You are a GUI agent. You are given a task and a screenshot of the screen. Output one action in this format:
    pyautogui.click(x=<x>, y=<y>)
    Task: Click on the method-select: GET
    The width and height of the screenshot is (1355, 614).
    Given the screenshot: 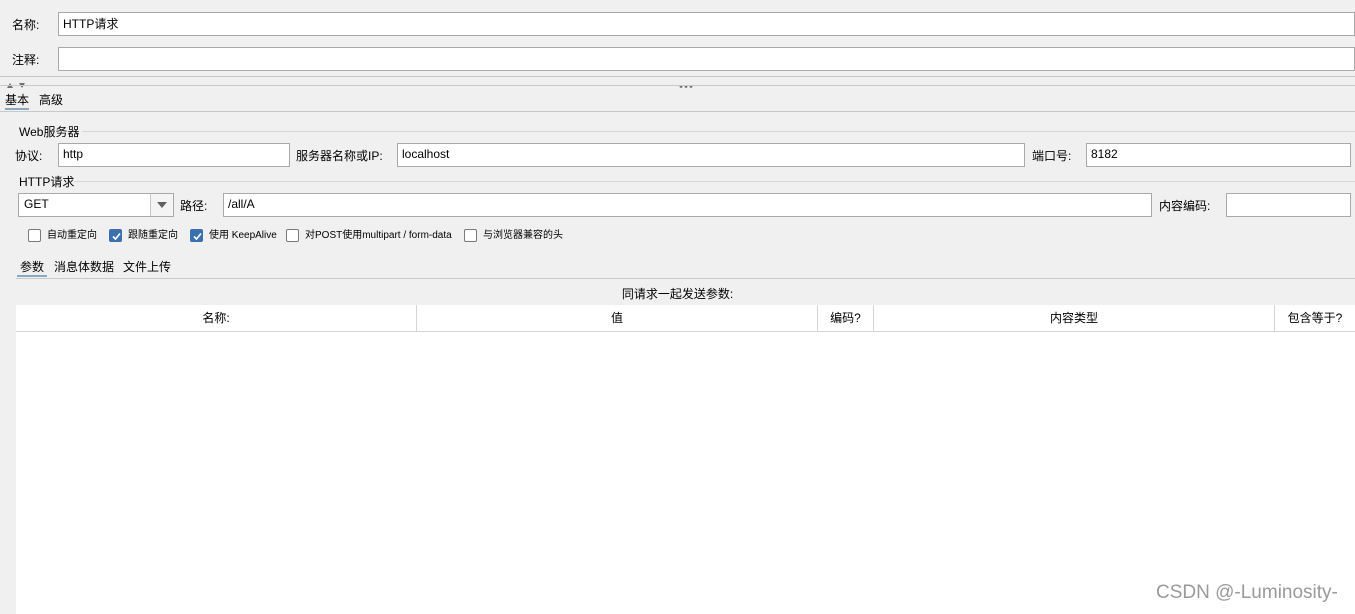 What is the action you would take?
    pyautogui.click(x=96, y=205)
    